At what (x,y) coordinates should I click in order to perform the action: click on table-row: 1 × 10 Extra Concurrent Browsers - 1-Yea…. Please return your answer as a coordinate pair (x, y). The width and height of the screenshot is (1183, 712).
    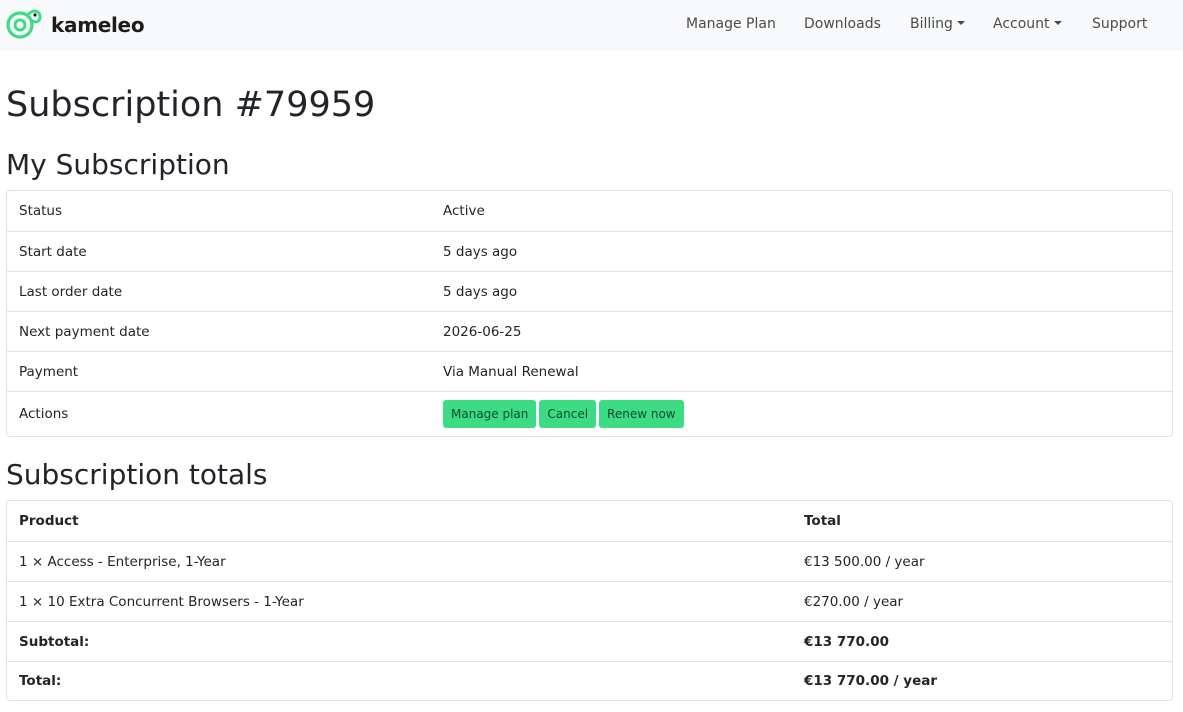
    Looking at the image, I should click on (589, 601).